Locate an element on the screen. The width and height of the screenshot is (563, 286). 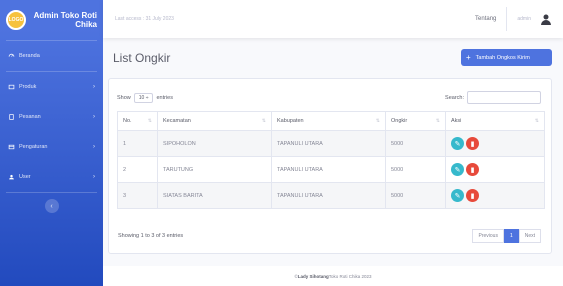
brand-logo: LOGO is located at coordinates (16, 20).